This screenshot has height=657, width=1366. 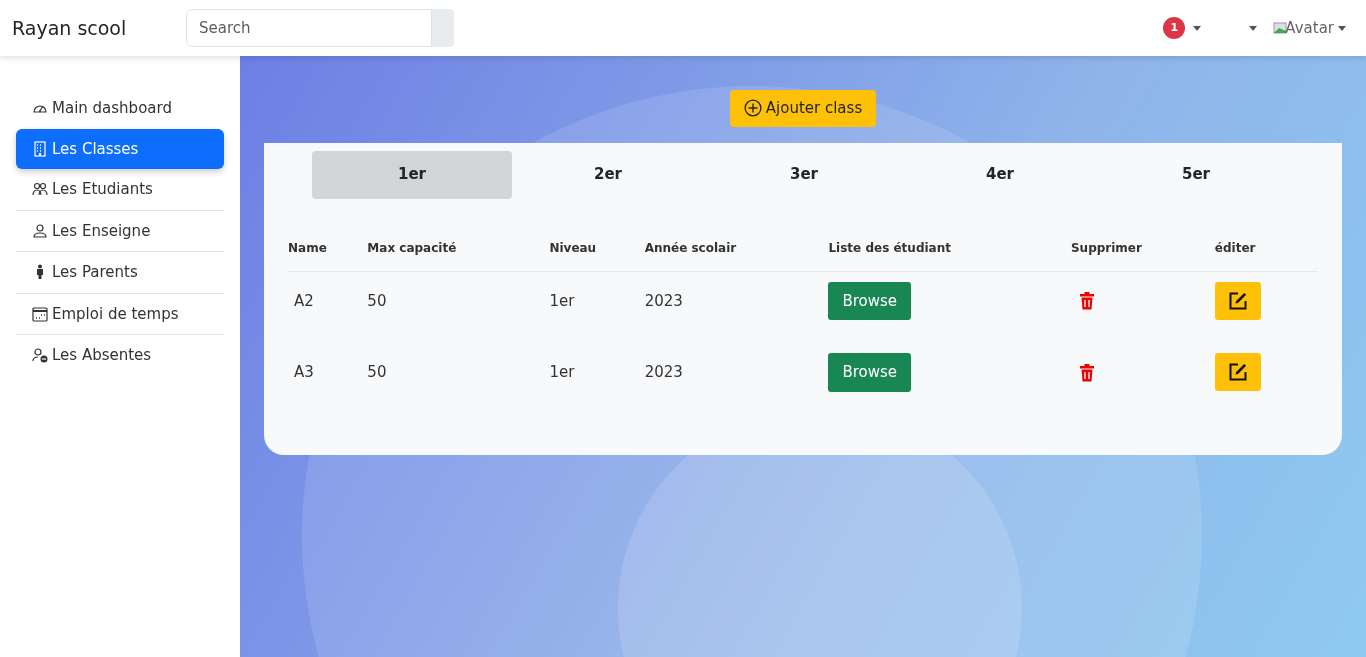 What do you see at coordinates (1235, 247) in the screenshot?
I see `column-header: éditer` at bounding box center [1235, 247].